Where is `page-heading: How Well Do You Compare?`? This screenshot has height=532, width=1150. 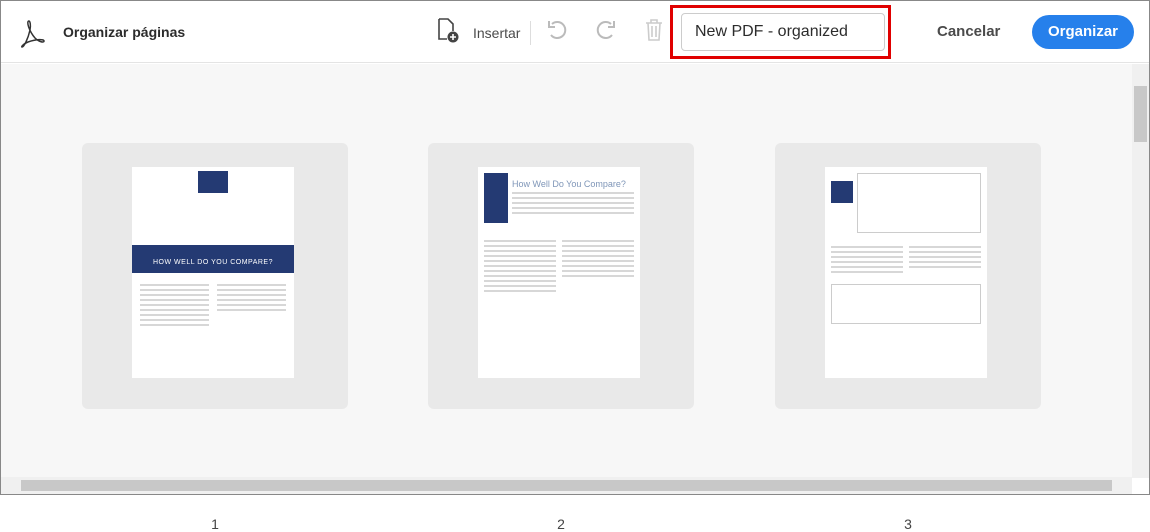
page-heading: How Well Do You Compare? is located at coordinates (569, 184).